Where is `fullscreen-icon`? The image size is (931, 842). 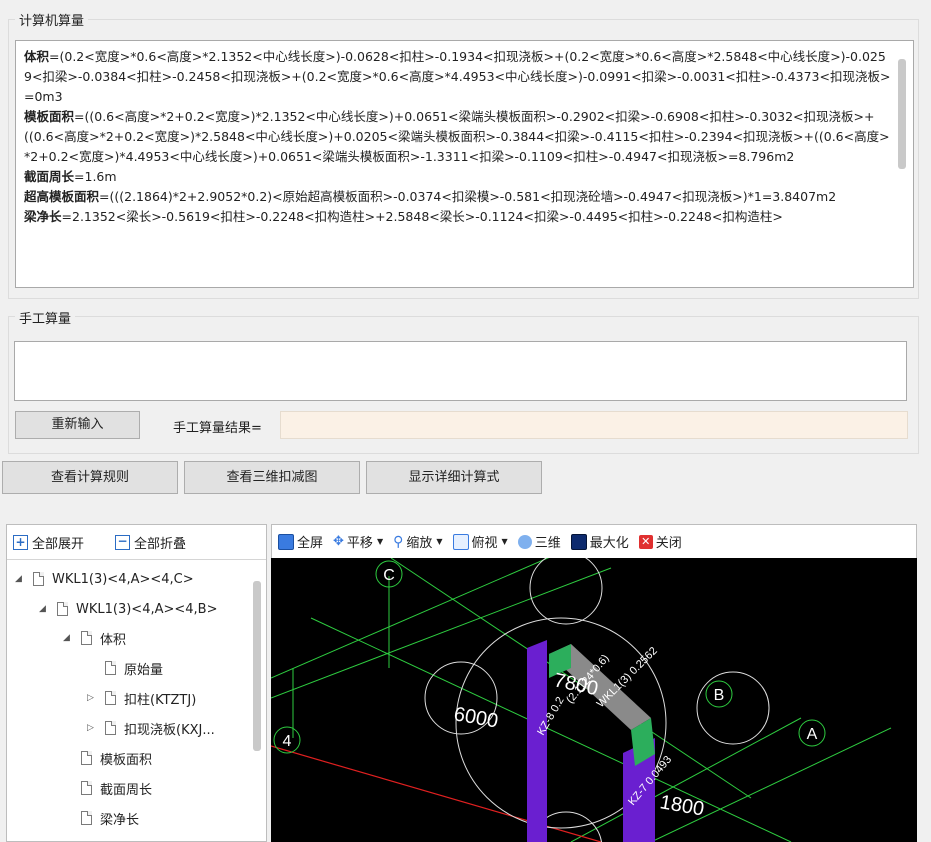
fullscreen-icon is located at coordinates (286, 541).